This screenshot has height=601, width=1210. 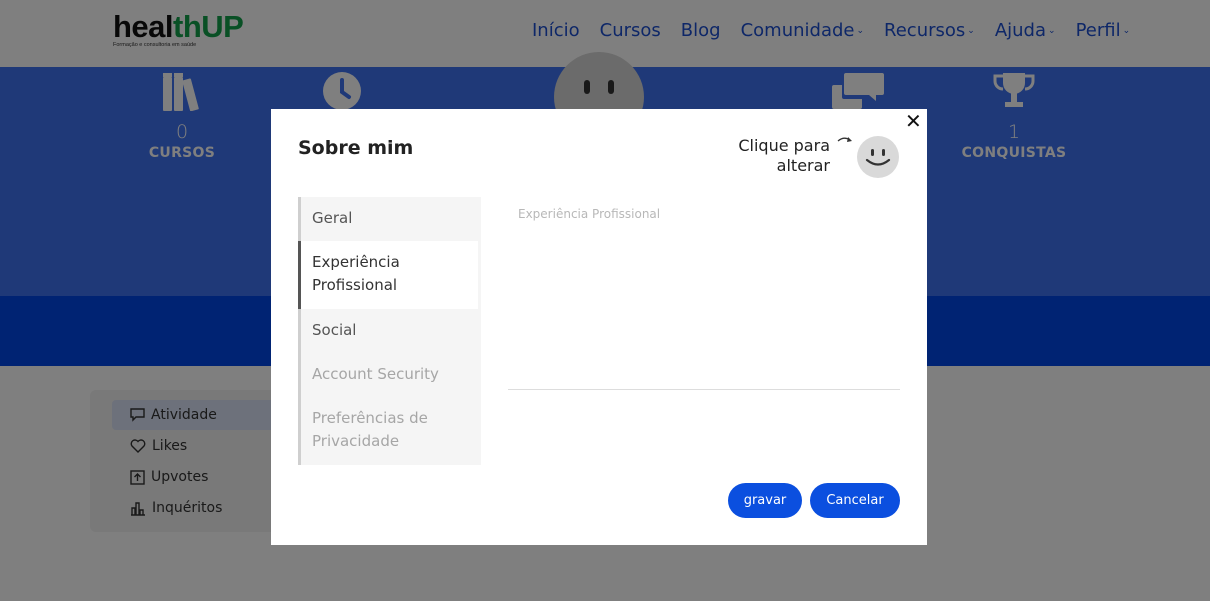 What do you see at coordinates (765, 500) in the screenshot?
I see `save-button: gravar` at bounding box center [765, 500].